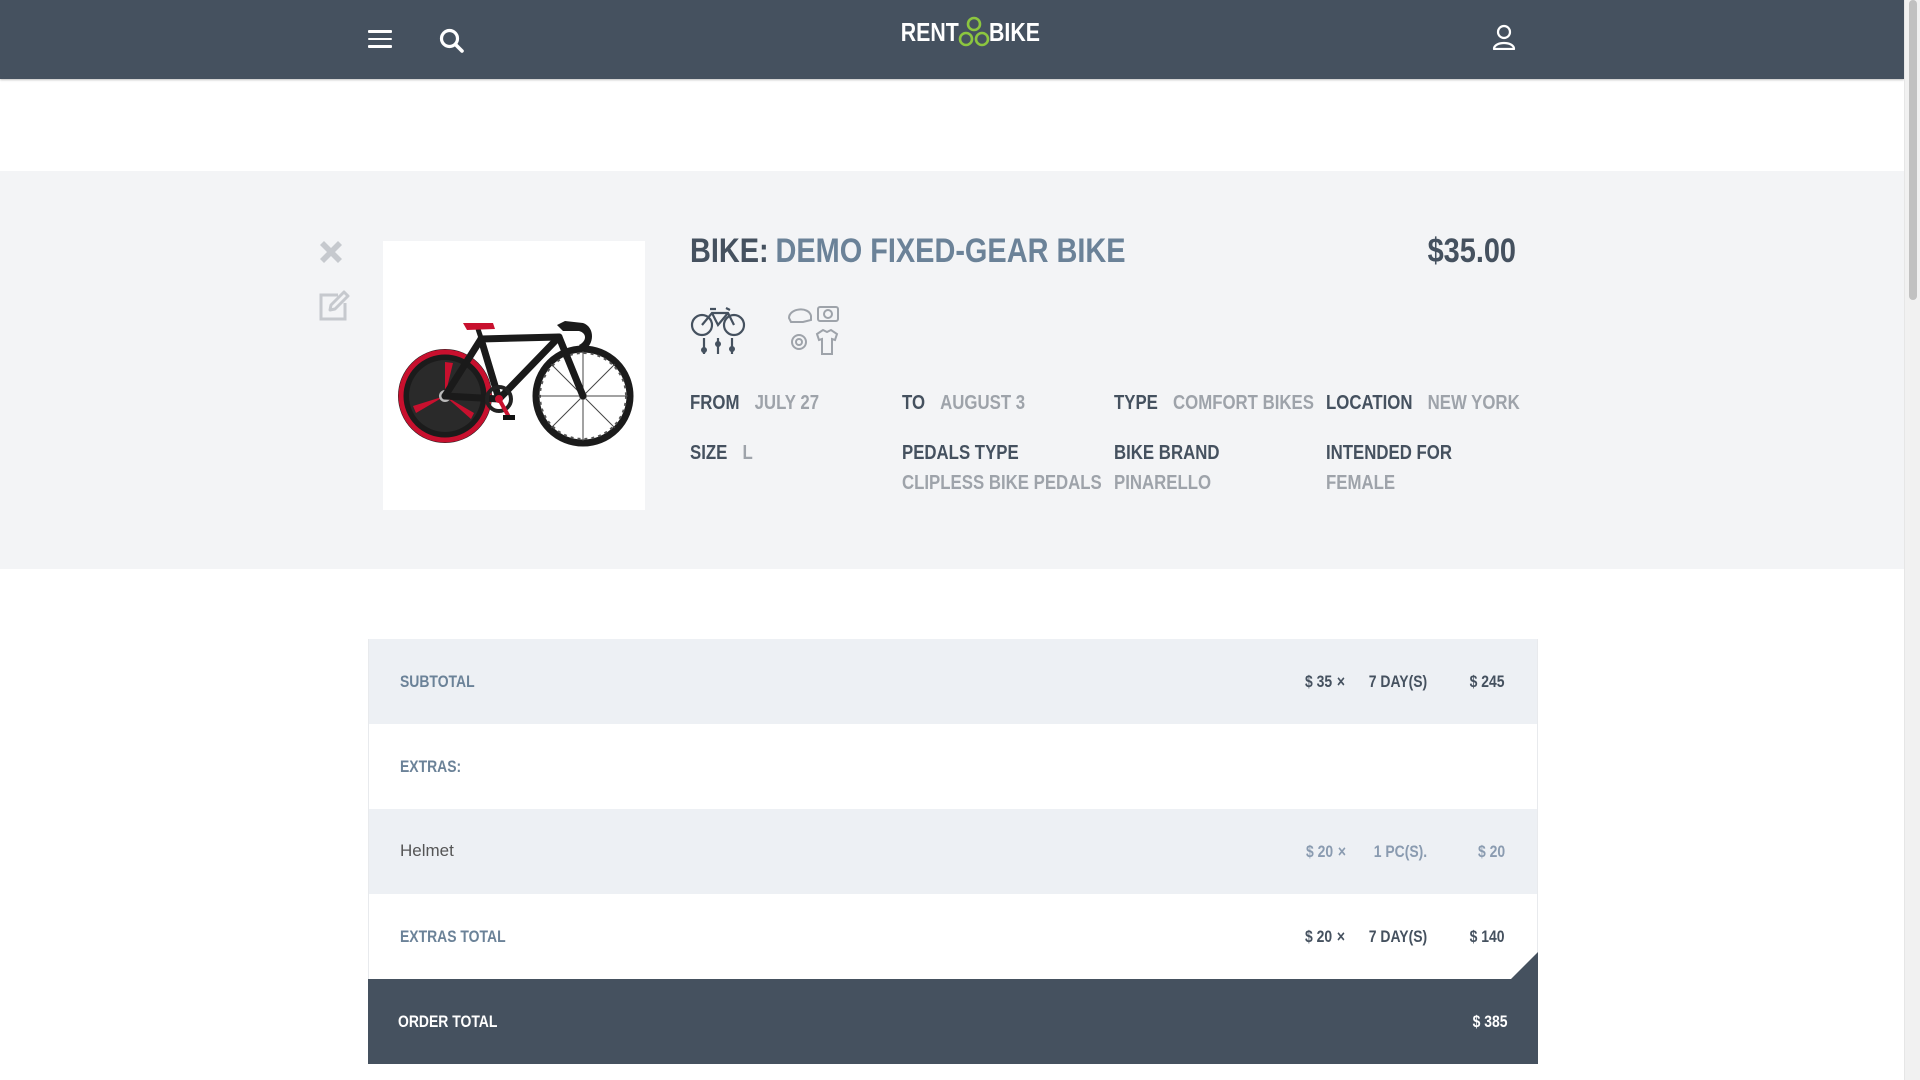 The image size is (1920, 1080). What do you see at coordinates (1423, 403) in the screenshot?
I see `attr-location: LOCATION NEW YORK` at bounding box center [1423, 403].